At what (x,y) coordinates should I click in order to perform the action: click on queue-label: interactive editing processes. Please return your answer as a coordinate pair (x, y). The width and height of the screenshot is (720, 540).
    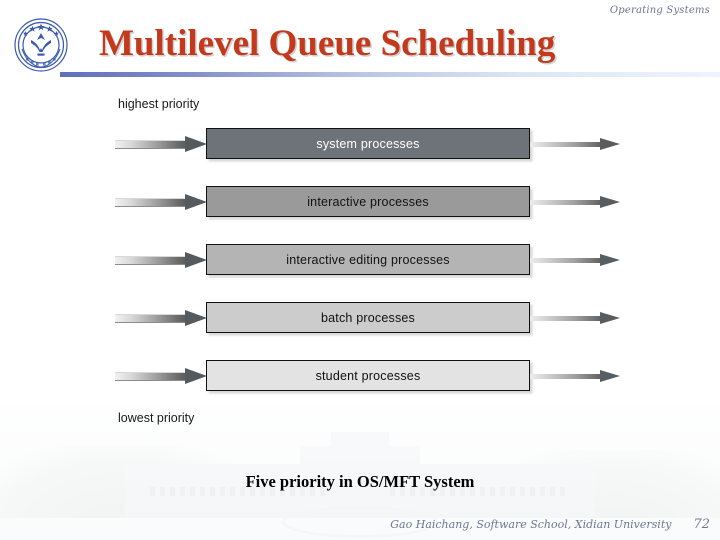
    Looking at the image, I should click on (368, 259).